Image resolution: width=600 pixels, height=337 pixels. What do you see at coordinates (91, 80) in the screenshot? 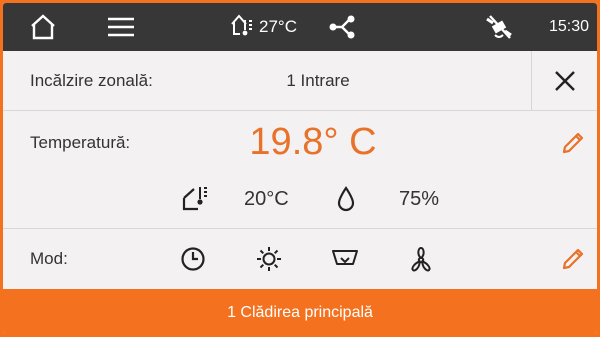
I see `zone-label: Incălzire zonală:` at bounding box center [91, 80].